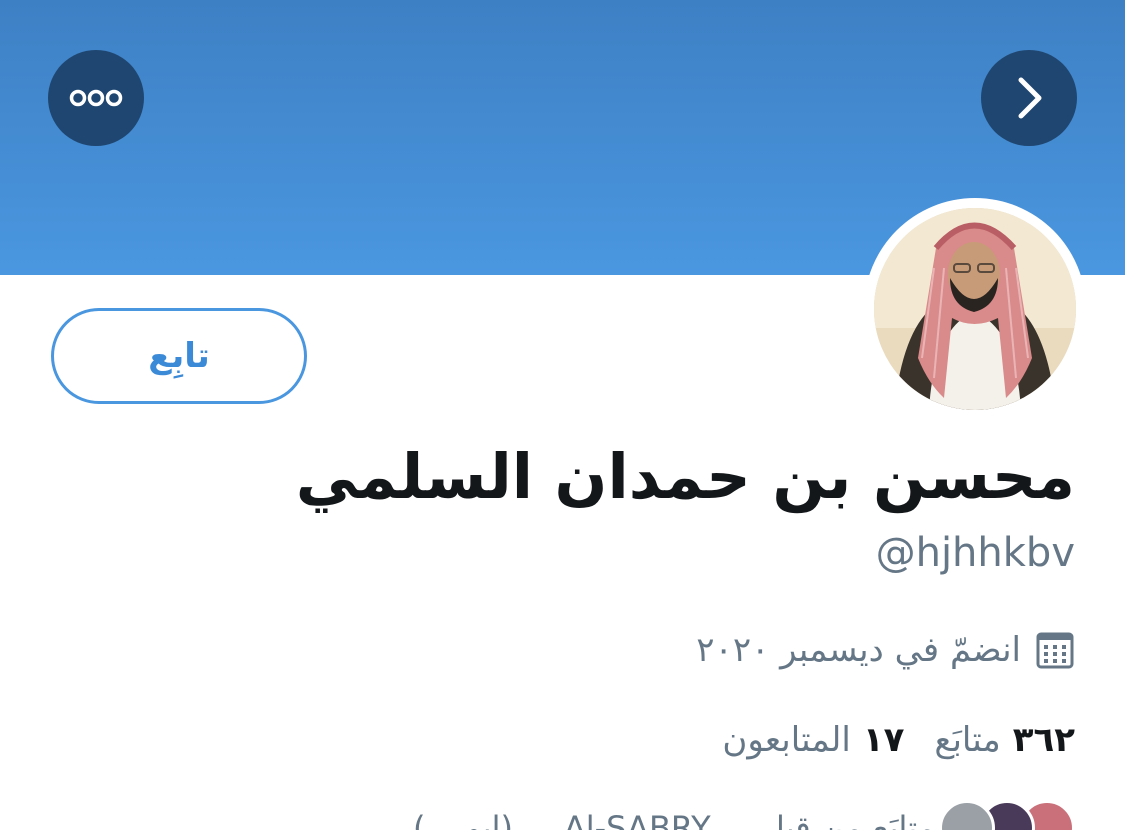 The width and height of the screenshot is (1125, 830). I want to click on follow-button: تابِع, so click(179, 356).